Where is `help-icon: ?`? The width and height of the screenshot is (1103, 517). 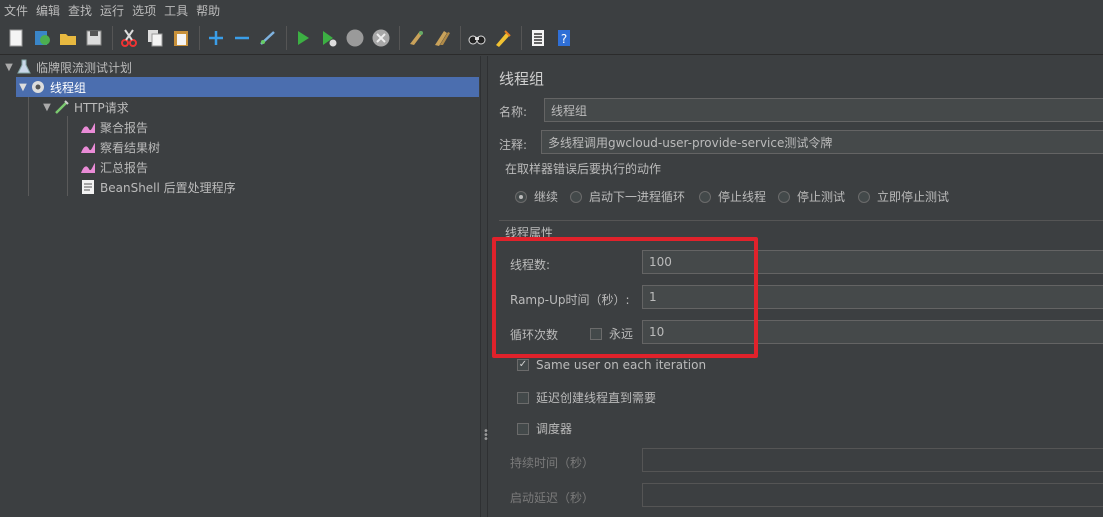 help-icon: ? is located at coordinates (564, 38).